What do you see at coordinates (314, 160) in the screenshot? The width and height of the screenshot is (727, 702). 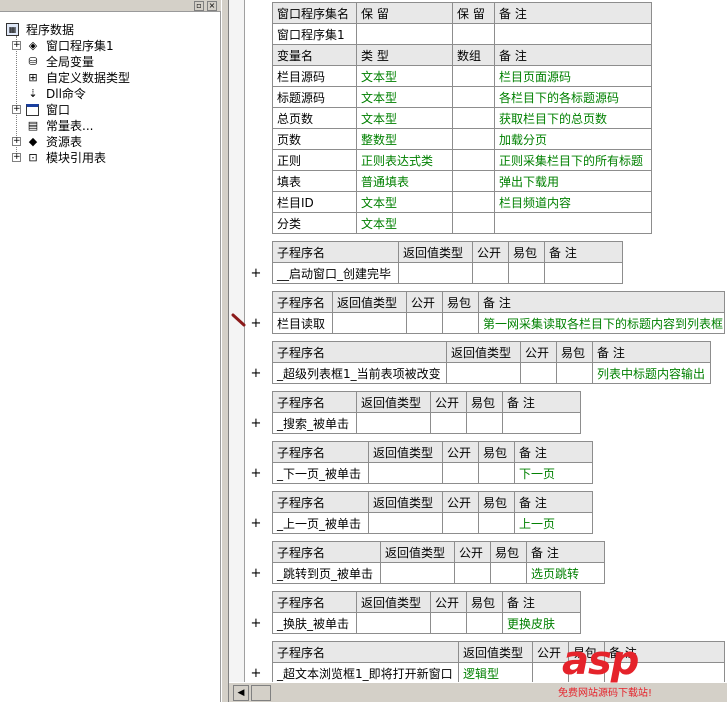 I see `var-name-cell: 正则` at bounding box center [314, 160].